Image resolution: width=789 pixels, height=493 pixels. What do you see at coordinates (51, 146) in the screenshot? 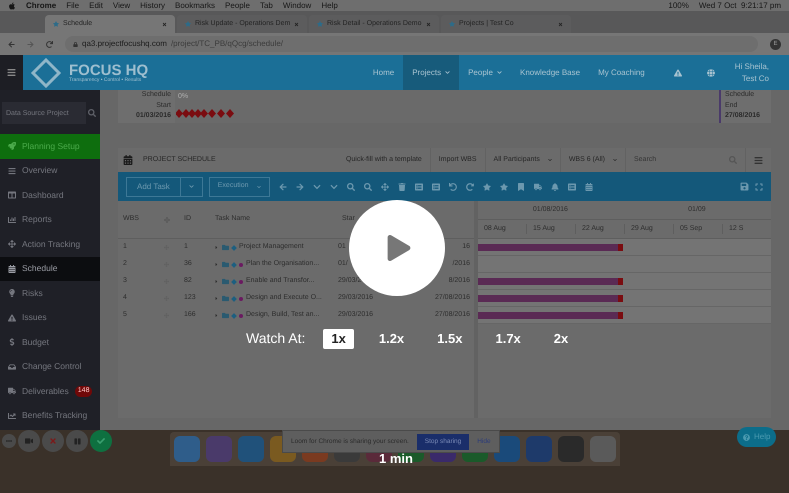
I see `sidebar-item-label: Planning Setup` at bounding box center [51, 146].